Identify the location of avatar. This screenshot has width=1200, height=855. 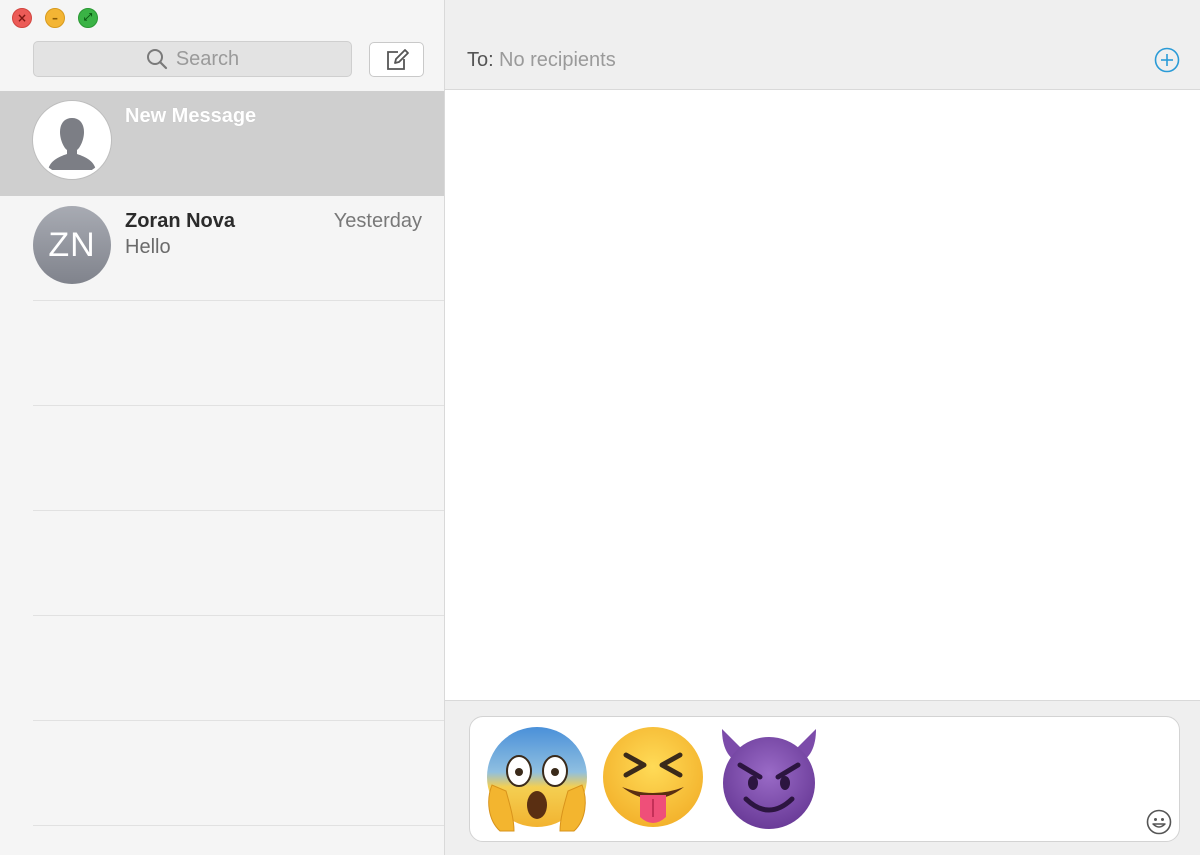
(72, 140).